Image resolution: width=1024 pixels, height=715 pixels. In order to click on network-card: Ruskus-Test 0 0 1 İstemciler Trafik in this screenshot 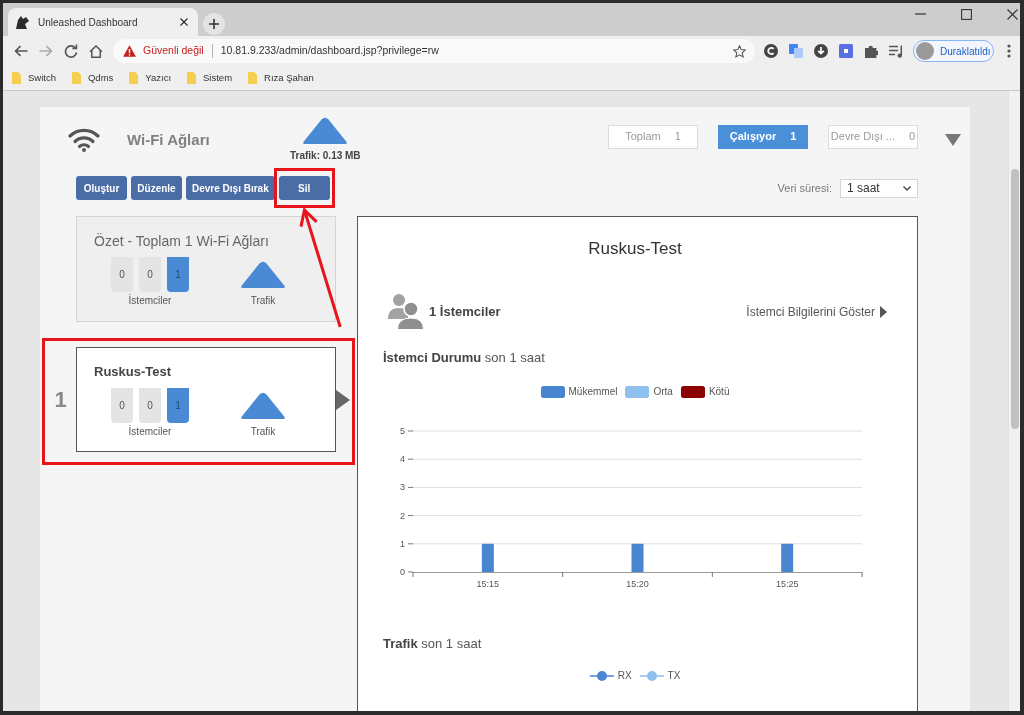, I will do `click(206, 399)`.